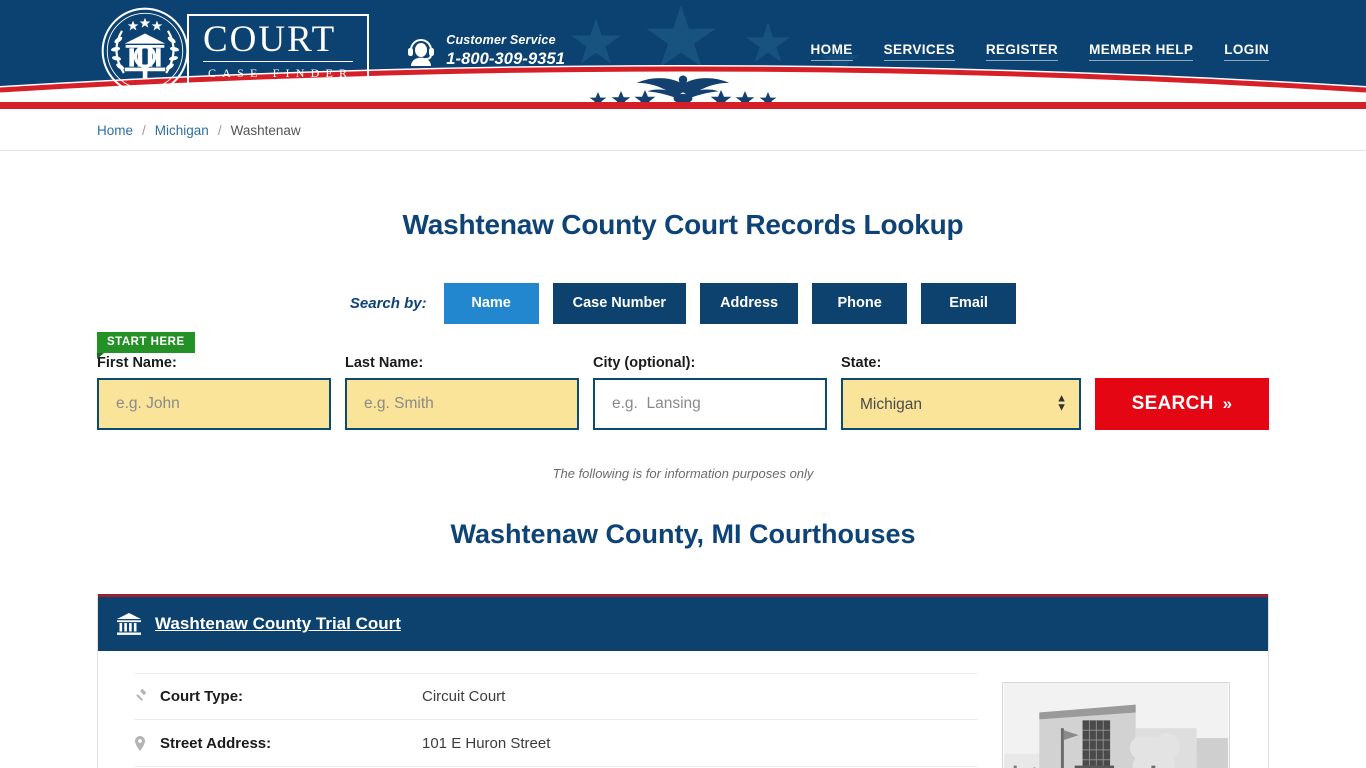 This screenshot has height=768, width=1366. Describe the element at coordinates (491, 303) in the screenshot. I see `tab-name: Name` at that location.